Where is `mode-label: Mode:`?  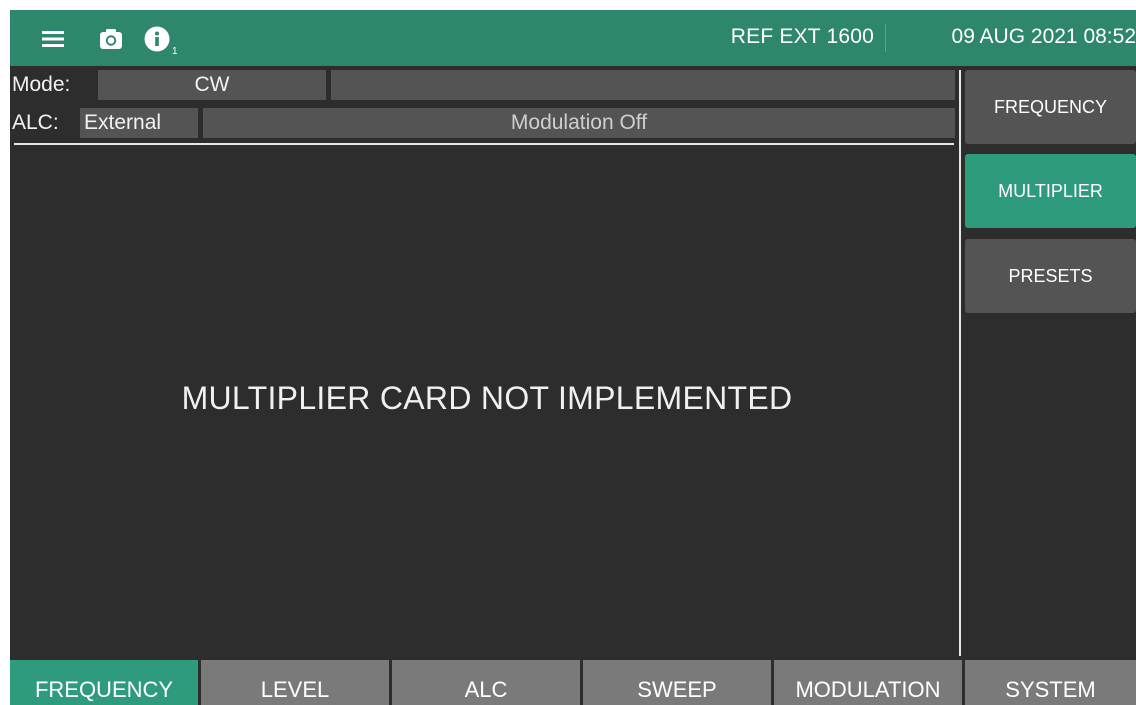
mode-label: Mode: is located at coordinates (54, 85).